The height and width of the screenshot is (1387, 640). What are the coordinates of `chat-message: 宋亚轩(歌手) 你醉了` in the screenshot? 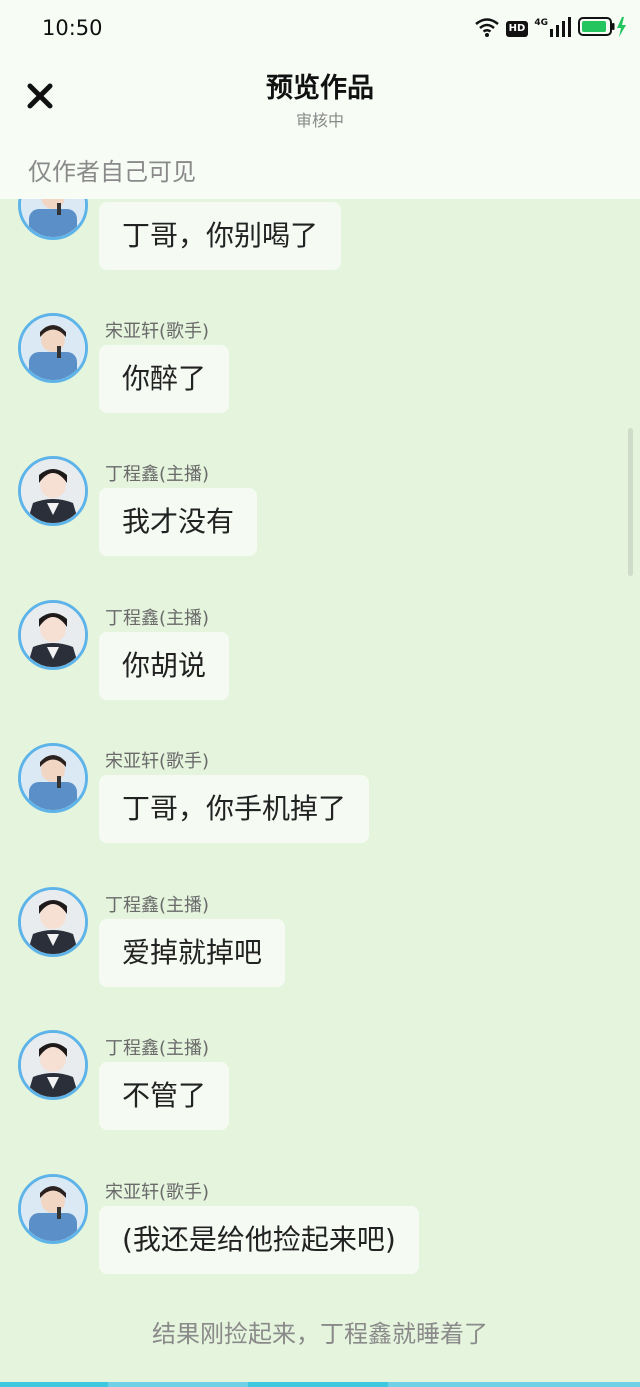 It's located at (310, 363).